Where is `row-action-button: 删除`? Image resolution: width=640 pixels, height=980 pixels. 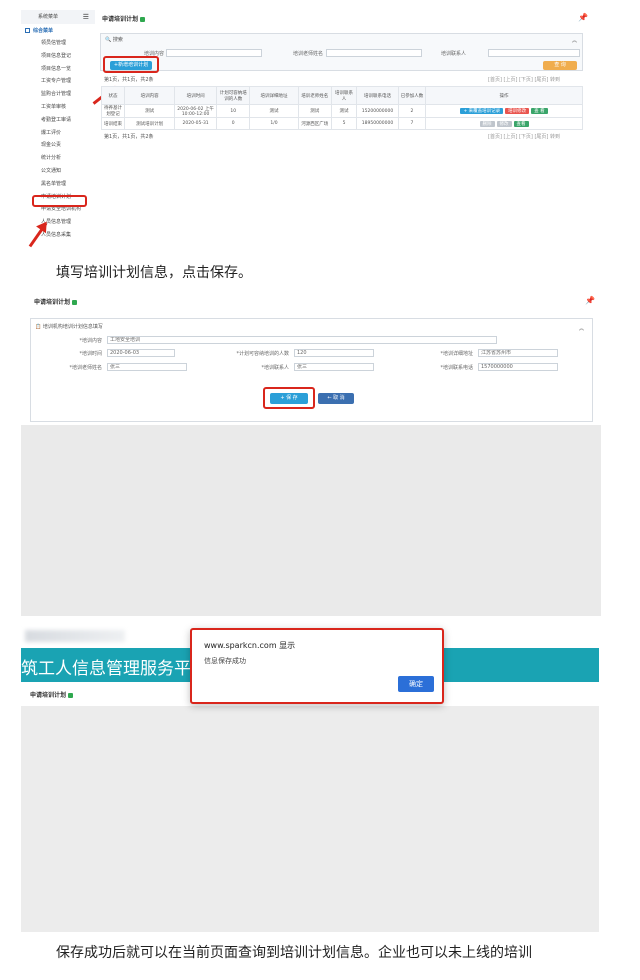 row-action-button: 删除 is located at coordinates (487, 123).